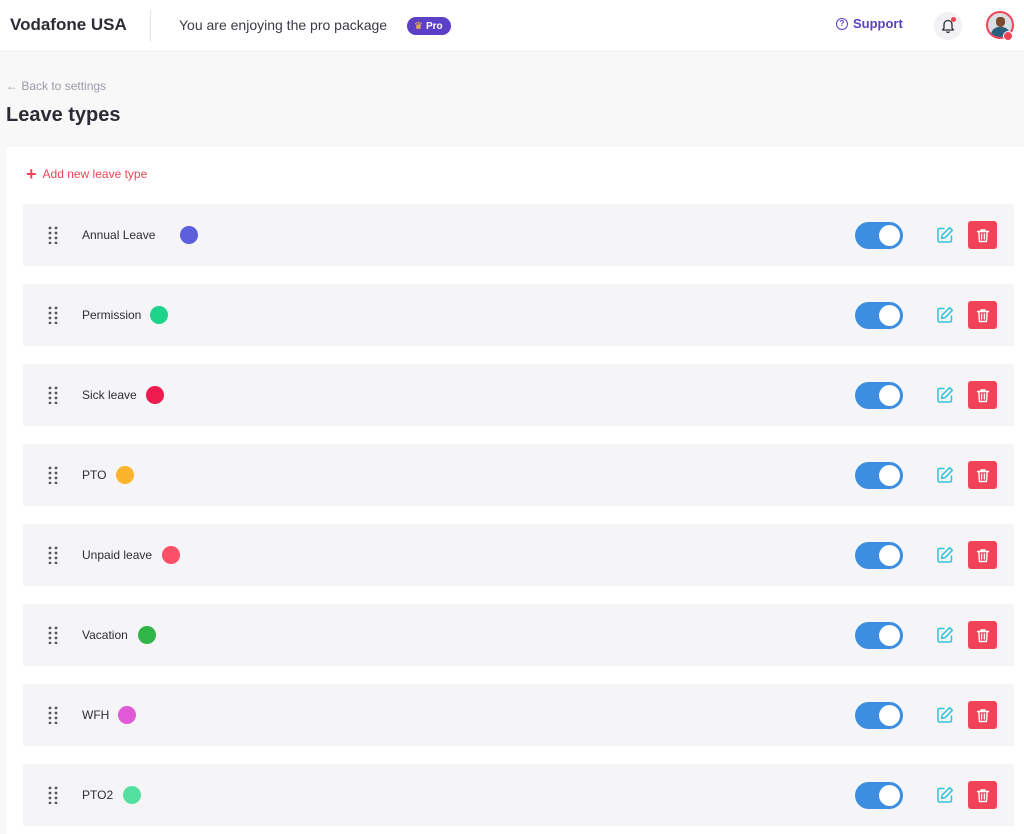 The height and width of the screenshot is (834, 1024). I want to click on header-divider, so click(150, 26).